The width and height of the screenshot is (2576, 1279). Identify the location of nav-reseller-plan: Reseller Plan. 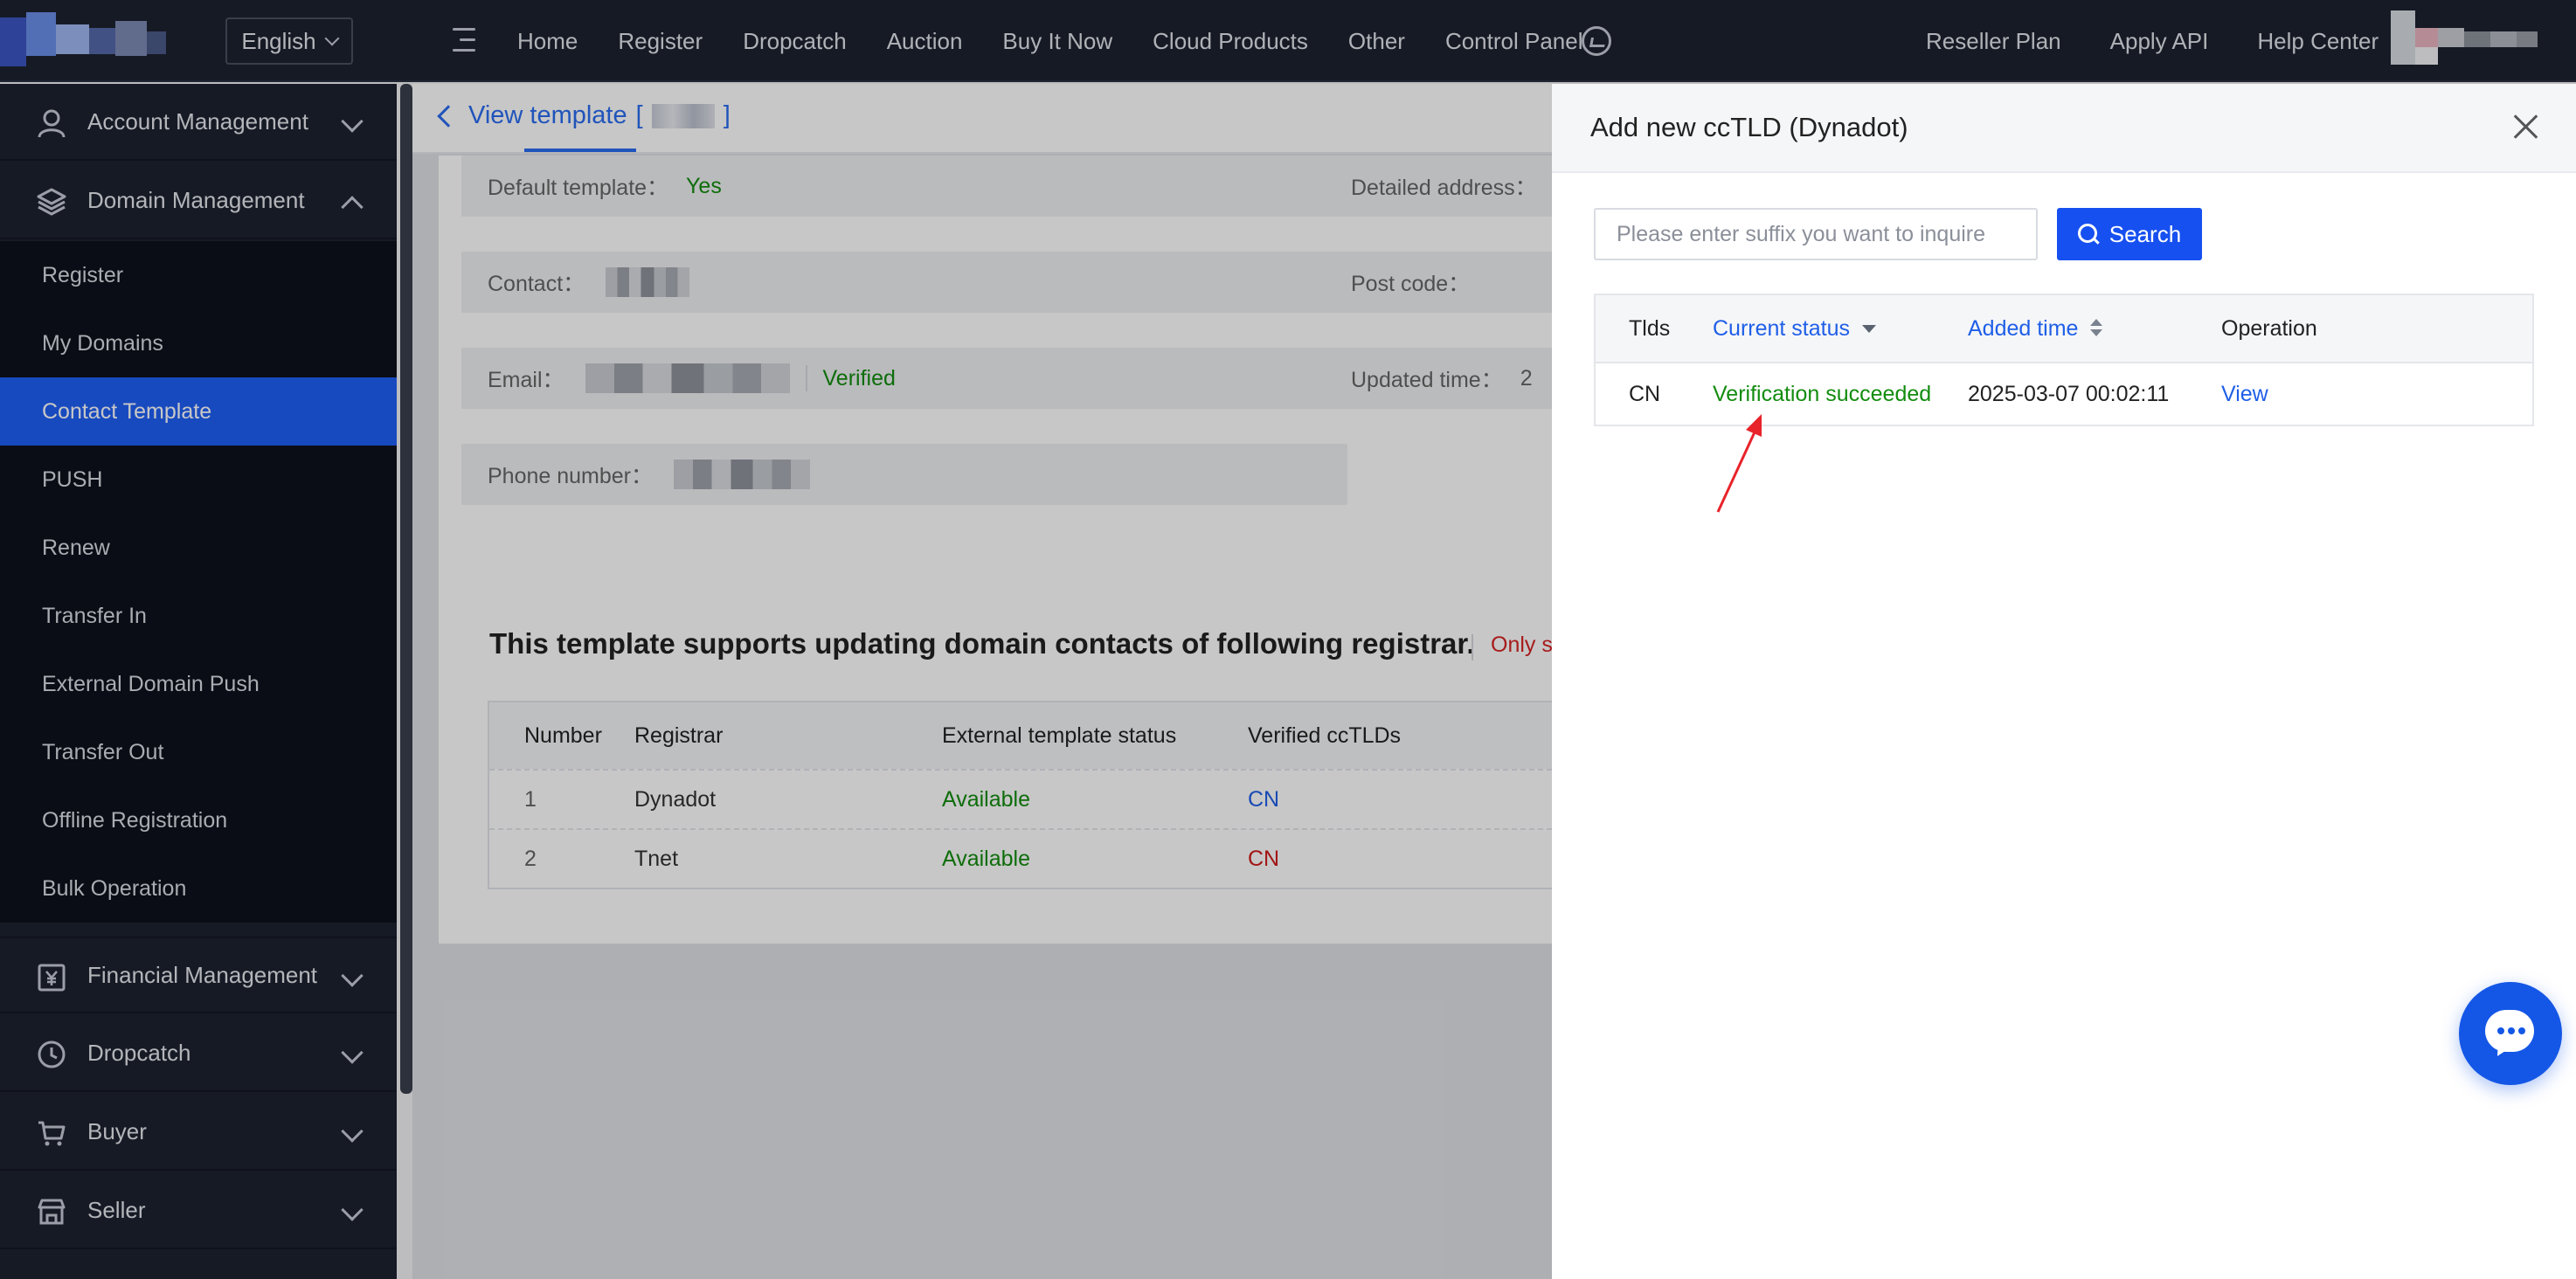
(1993, 41).